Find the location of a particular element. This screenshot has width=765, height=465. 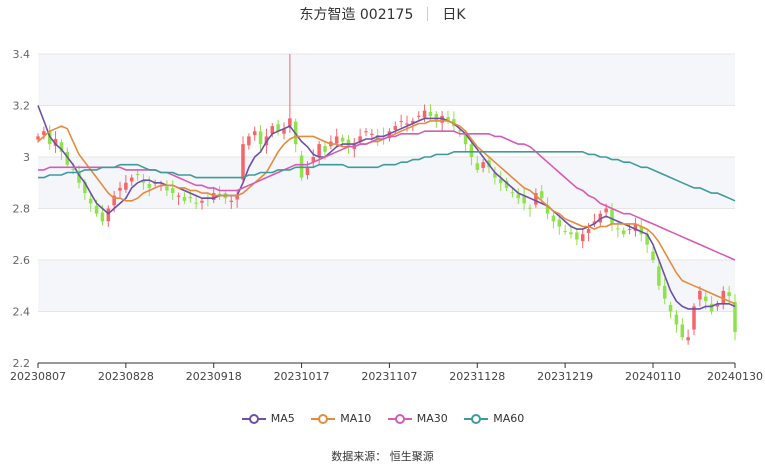

x-tick-label: 20231017 is located at coordinates (302, 376).